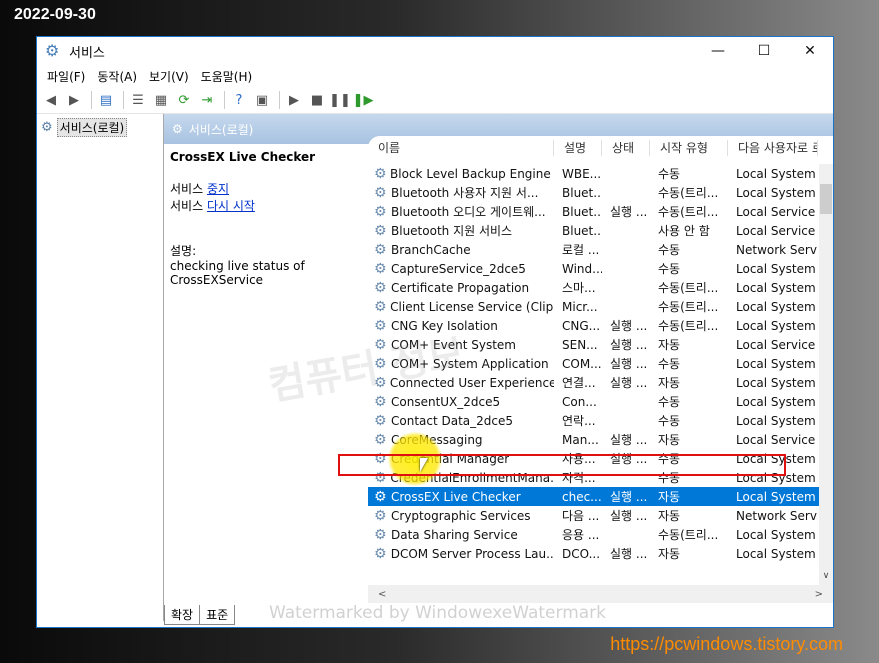 This screenshot has width=879, height=663. What do you see at coordinates (262, 100) in the screenshot?
I see `action-pane-icon: ▣` at bounding box center [262, 100].